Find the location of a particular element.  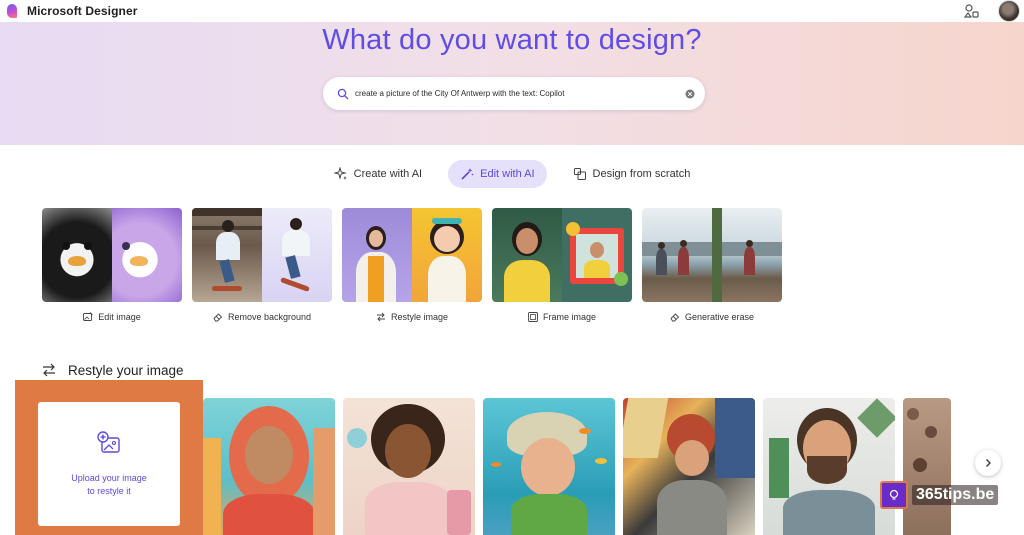

feature-label: Frame image is located at coordinates (569, 317).